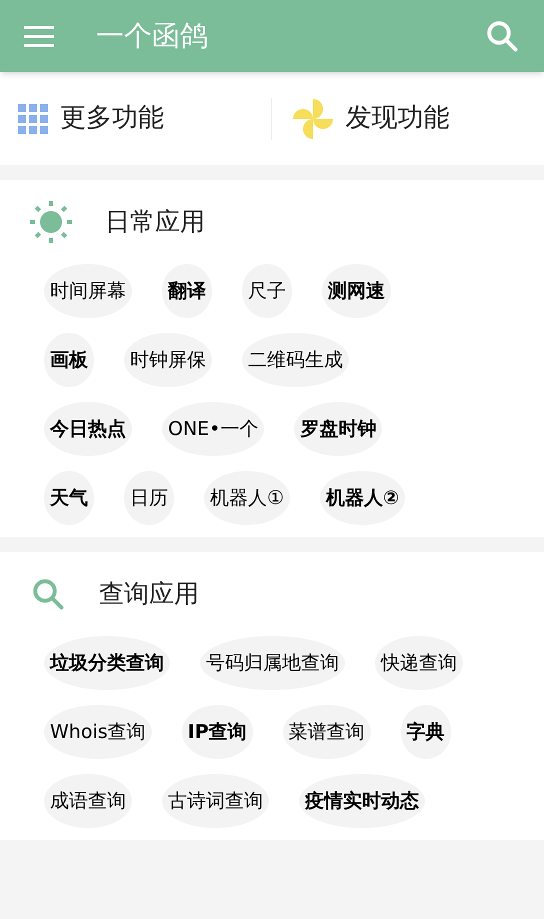  Describe the element at coordinates (408, 119) in the screenshot. I see `quick-action: 发现功能` at that location.